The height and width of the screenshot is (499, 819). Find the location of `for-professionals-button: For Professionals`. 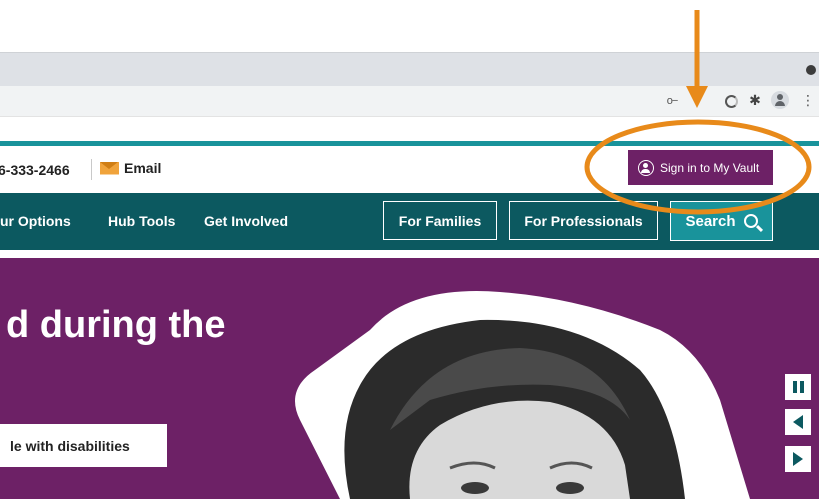

for-professionals-button: For Professionals is located at coordinates (583, 220).